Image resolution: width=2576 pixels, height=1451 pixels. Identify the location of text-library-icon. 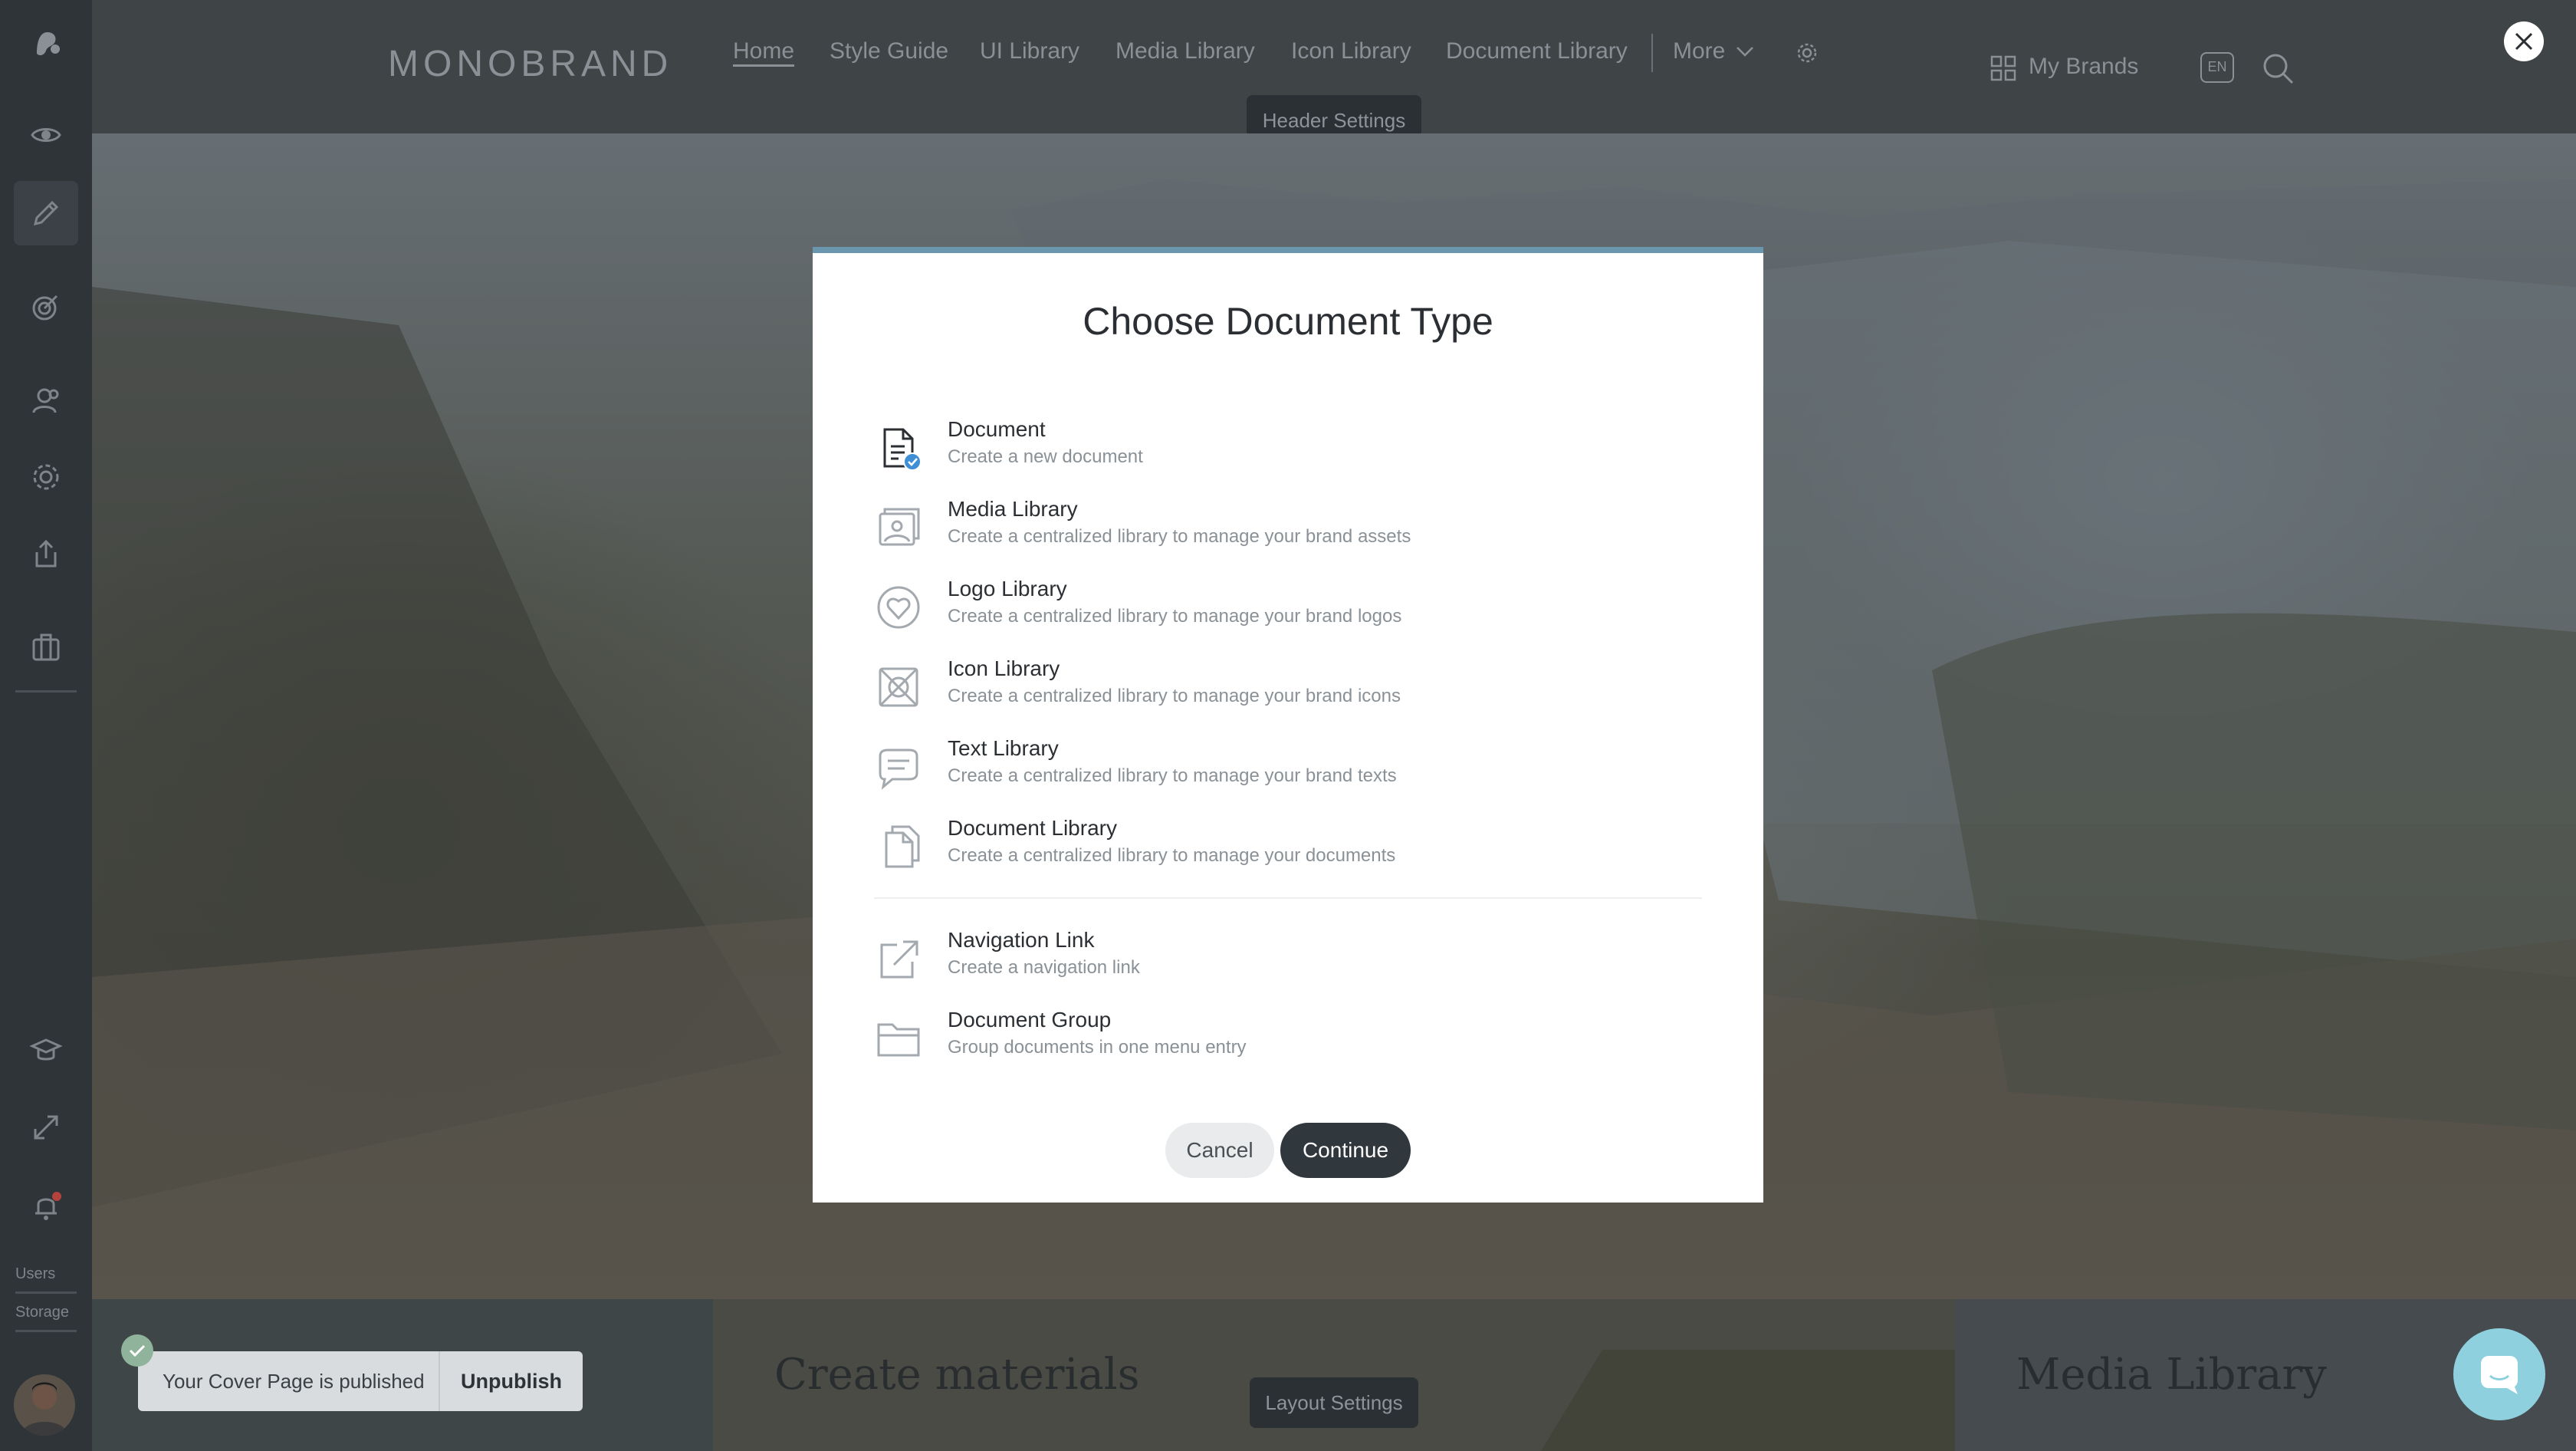
(899, 766).